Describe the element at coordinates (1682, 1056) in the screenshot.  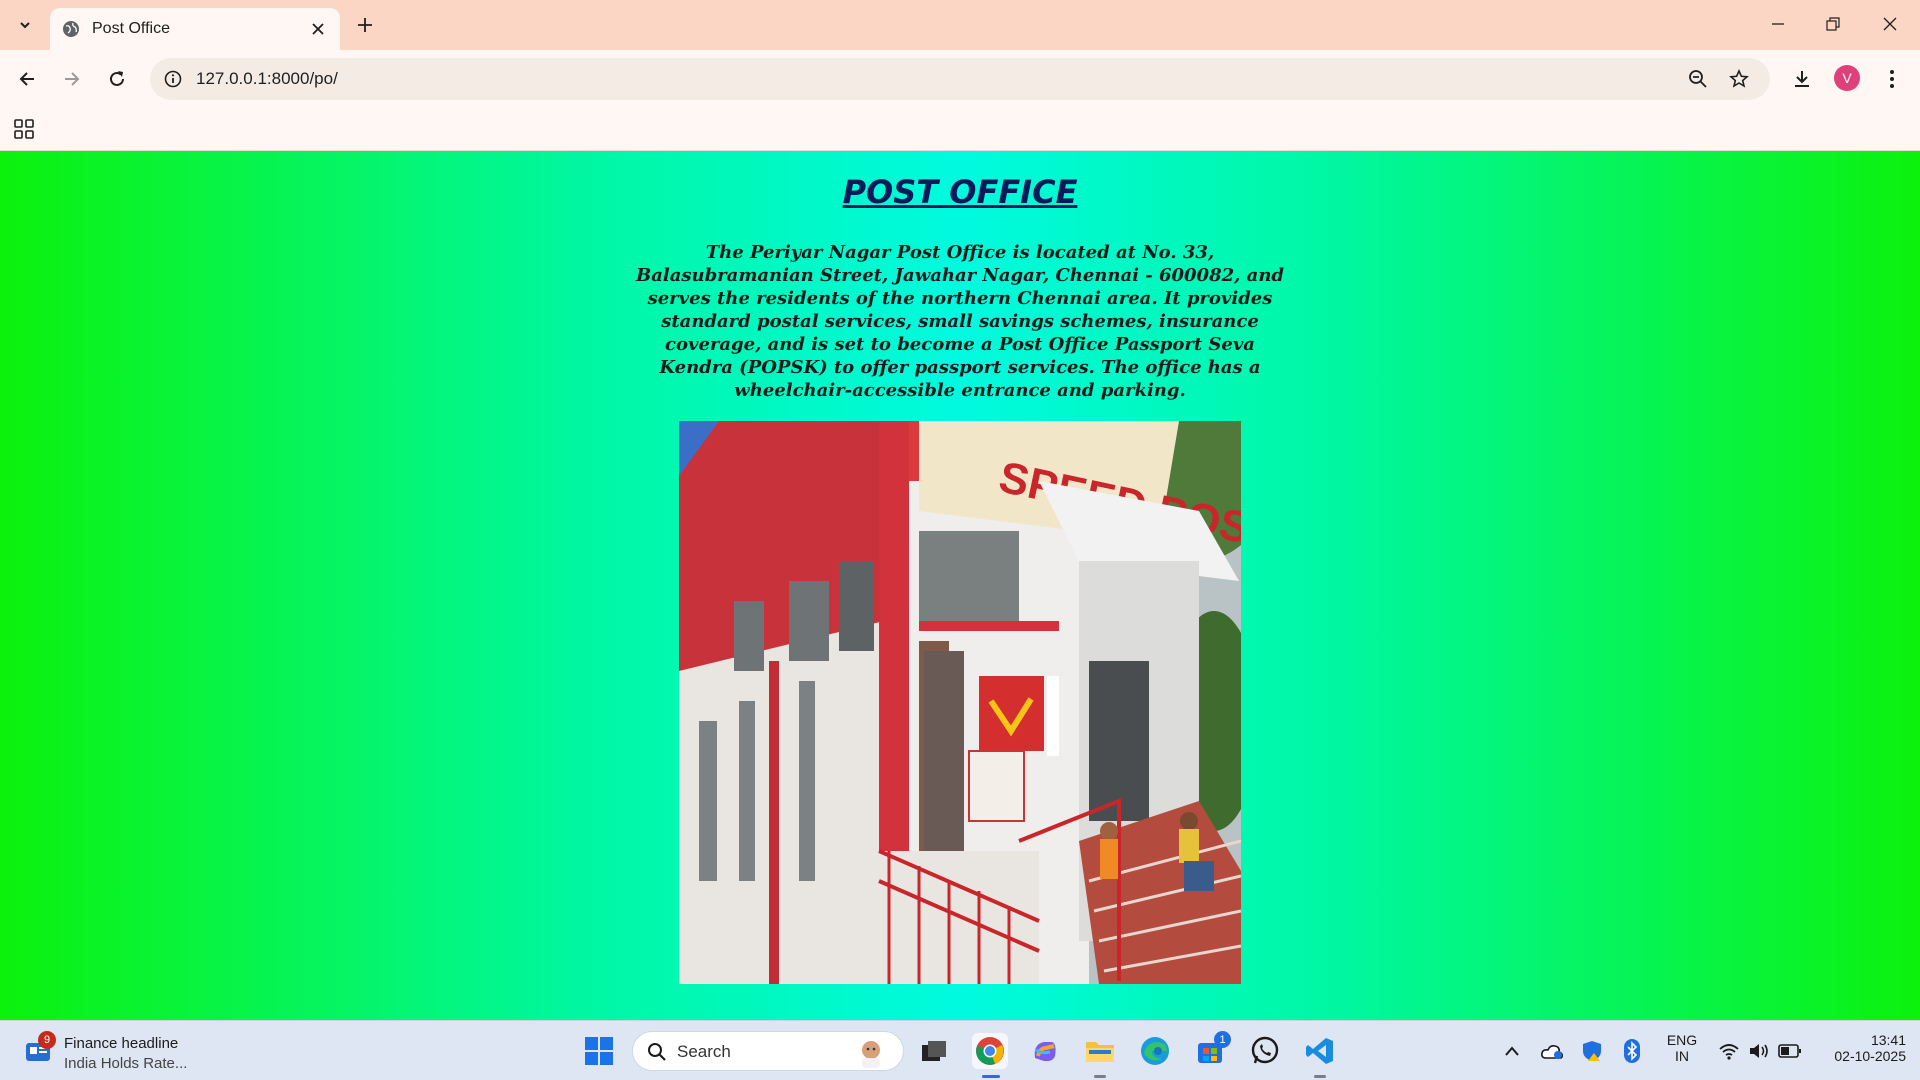
I see `region-code: IN` at that location.